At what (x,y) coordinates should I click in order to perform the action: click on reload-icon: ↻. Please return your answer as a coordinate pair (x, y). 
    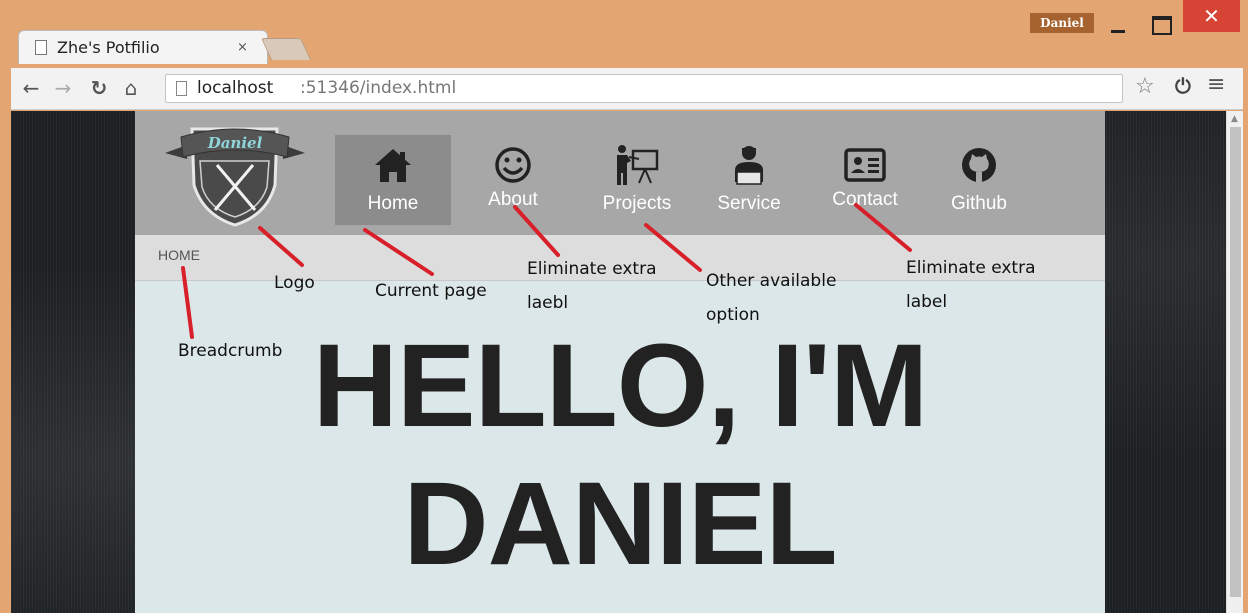
    Looking at the image, I should click on (99, 88).